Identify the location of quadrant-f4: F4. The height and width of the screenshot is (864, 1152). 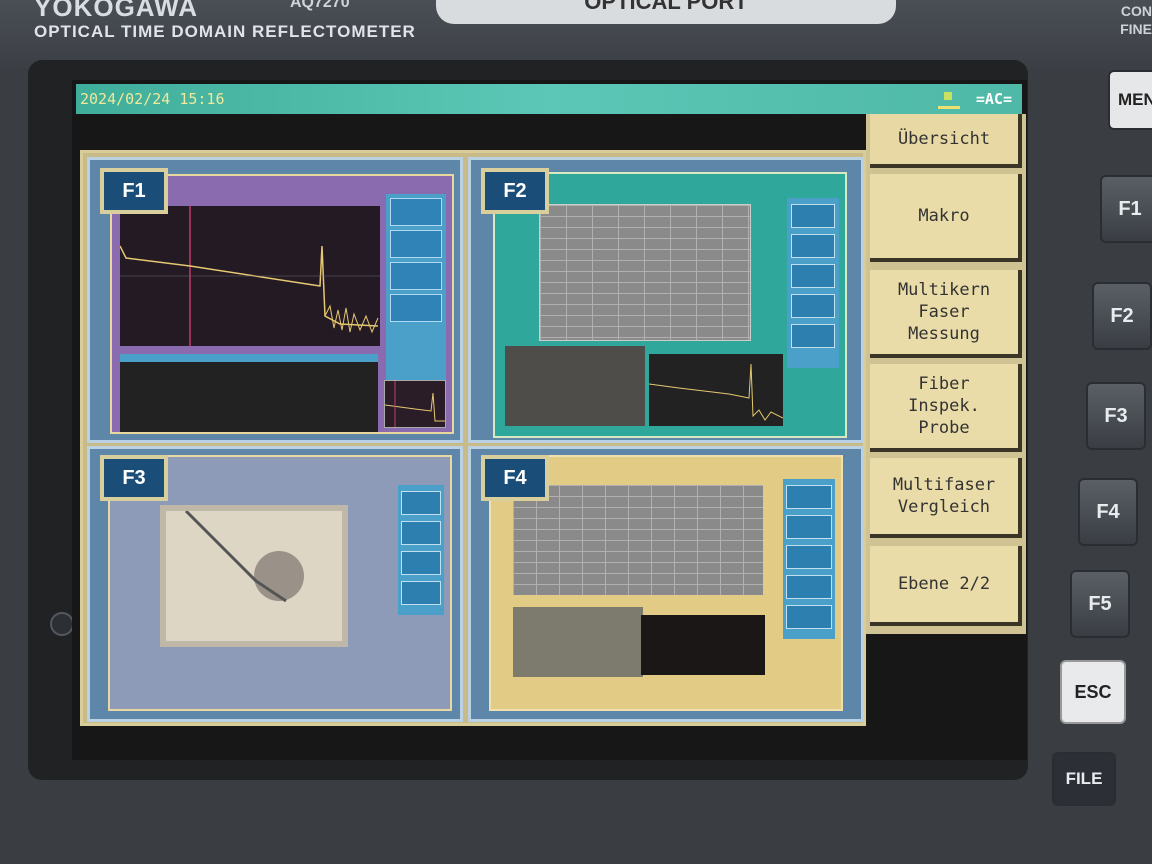
(666, 584).